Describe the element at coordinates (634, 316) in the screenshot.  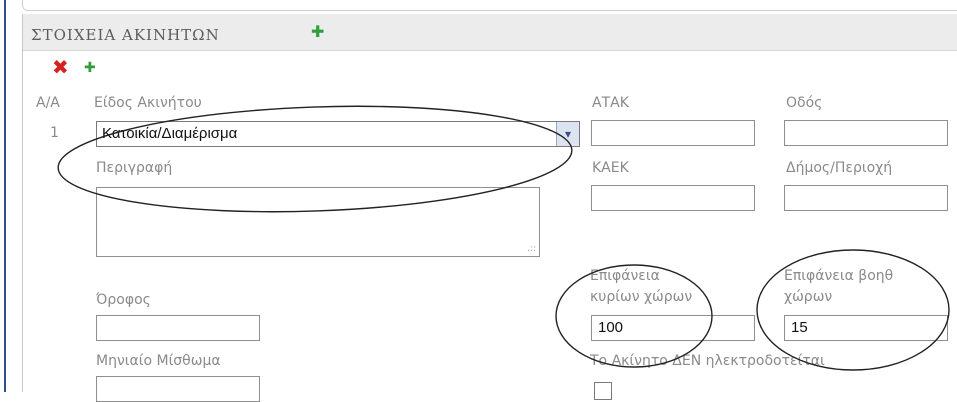
I see `annotation-ellipse-main-area` at that location.